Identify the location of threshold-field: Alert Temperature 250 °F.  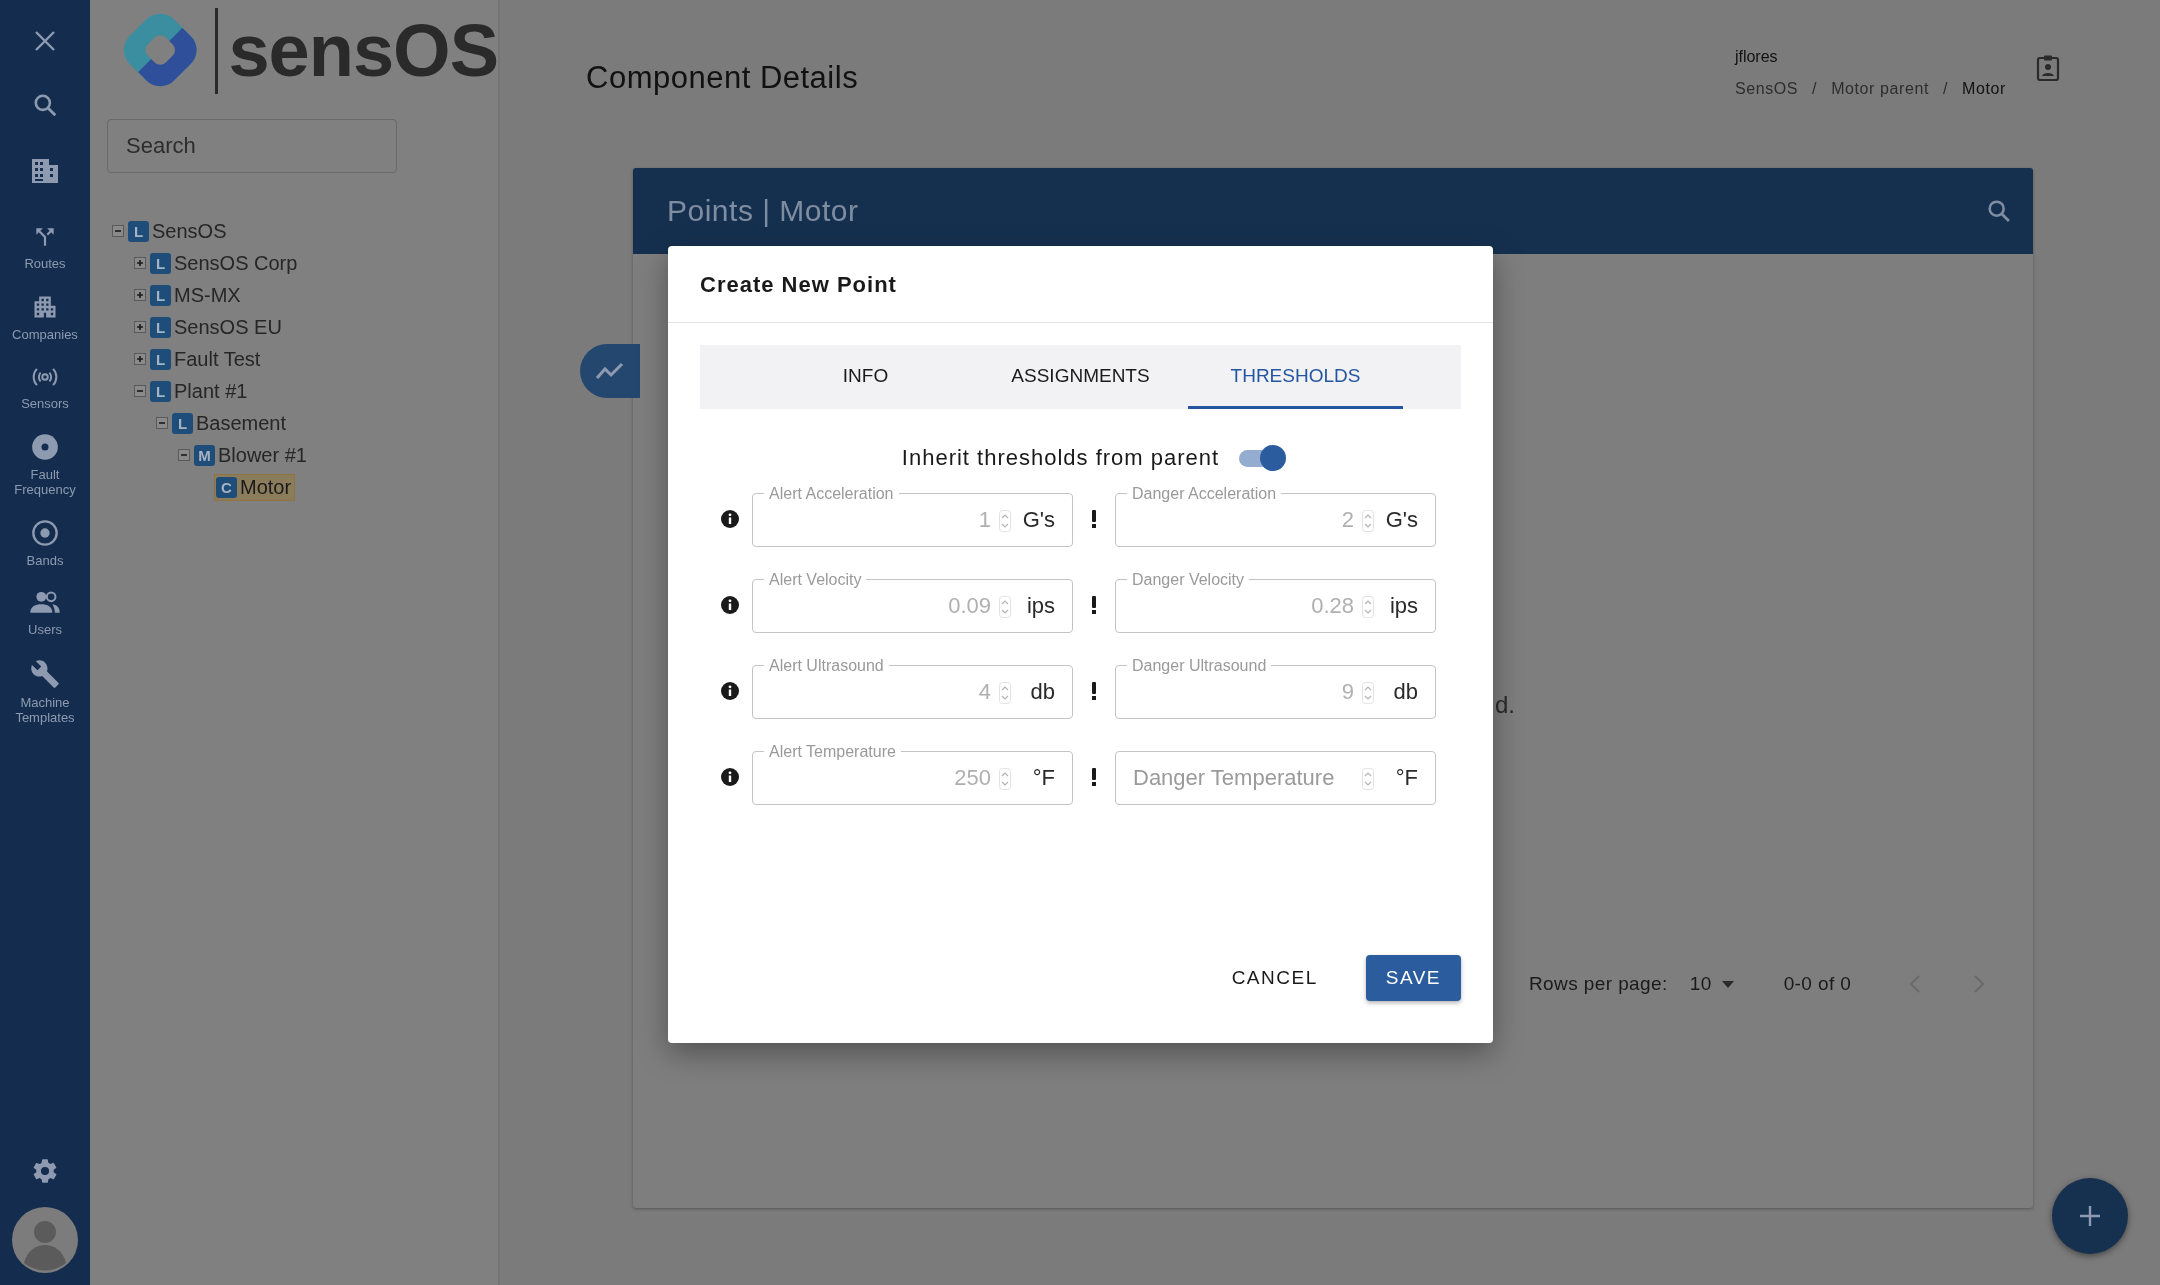
(912, 774).